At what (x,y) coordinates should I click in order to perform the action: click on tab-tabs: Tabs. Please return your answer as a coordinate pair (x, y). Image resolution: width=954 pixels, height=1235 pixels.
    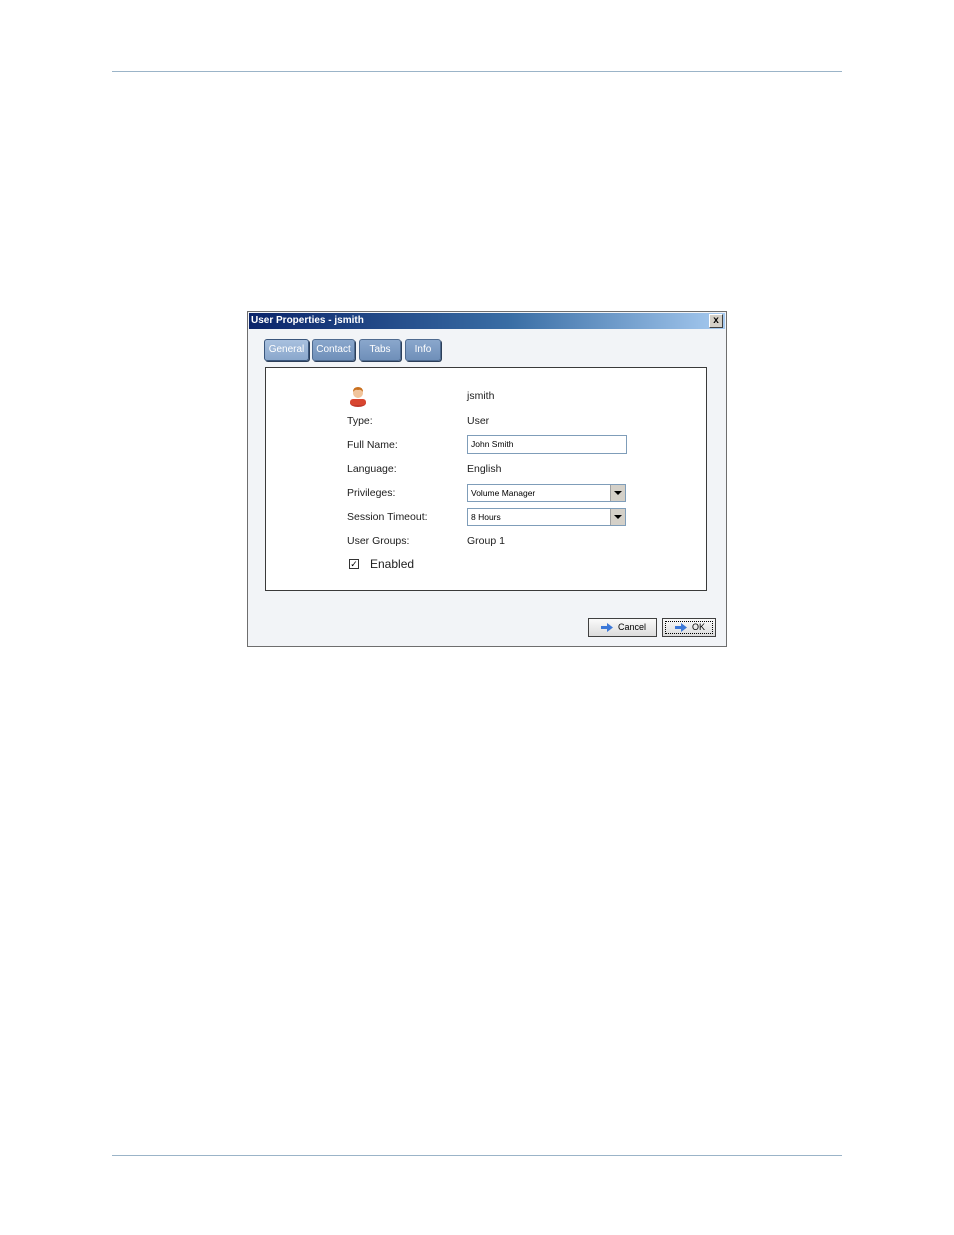
    Looking at the image, I should click on (380, 350).